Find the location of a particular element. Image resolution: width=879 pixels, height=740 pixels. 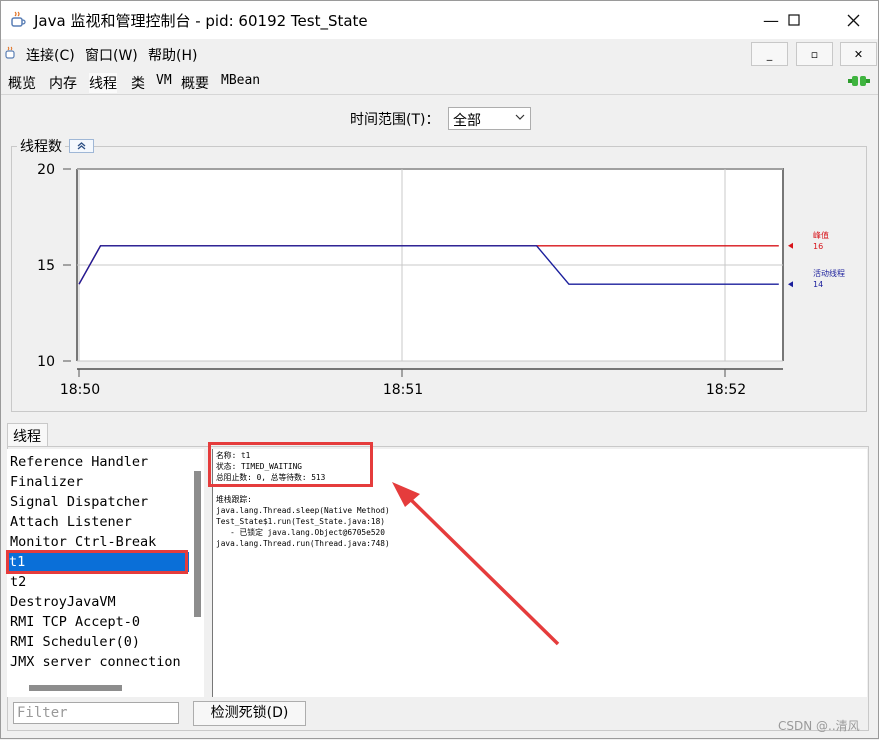

mdi-restore-button: ▫ is located at coordinates (814, 54).